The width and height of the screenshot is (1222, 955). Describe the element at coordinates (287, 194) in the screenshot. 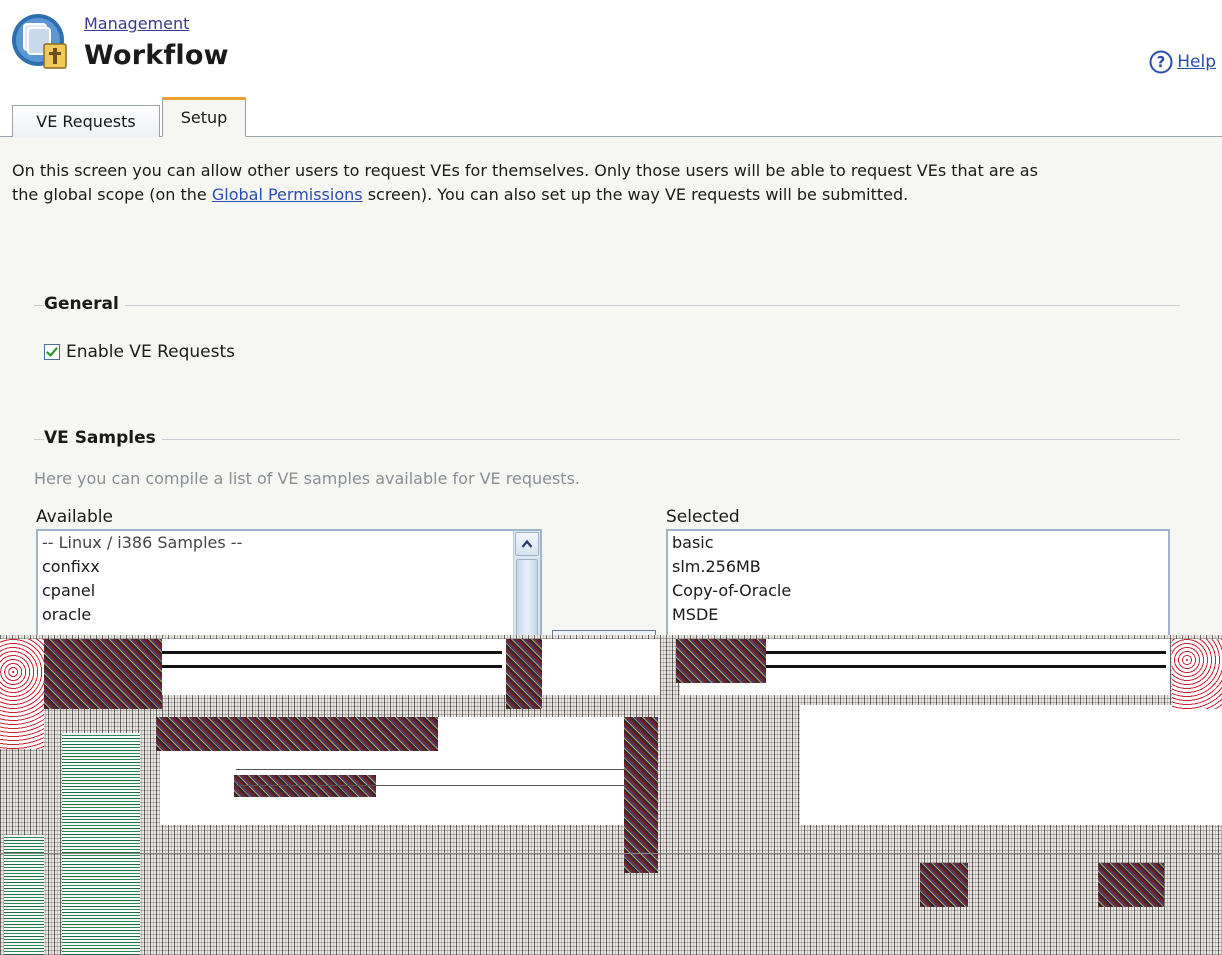

I see `global-permissions-link: Global Permissions` at that location.